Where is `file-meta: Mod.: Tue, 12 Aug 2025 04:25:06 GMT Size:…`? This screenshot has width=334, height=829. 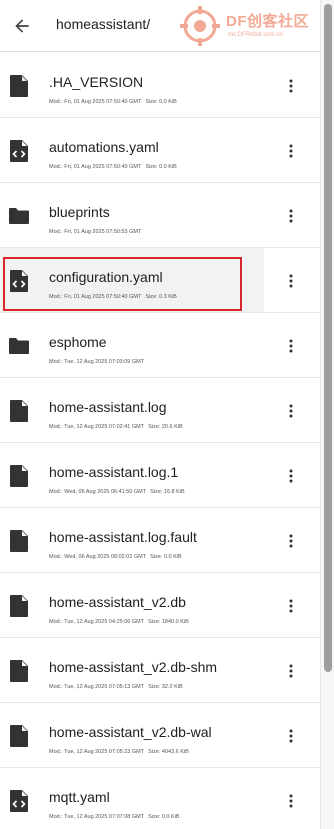
file-meta: Mod.: Tue, 12 Aug 2025 04:25:06 GMT Size:… is located at coordinates (119, 622).